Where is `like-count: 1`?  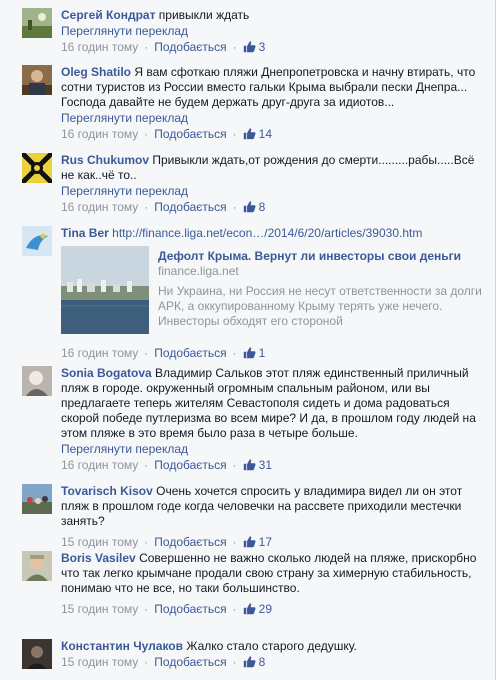
like-count: 1 is located at coordinates (254, 353).